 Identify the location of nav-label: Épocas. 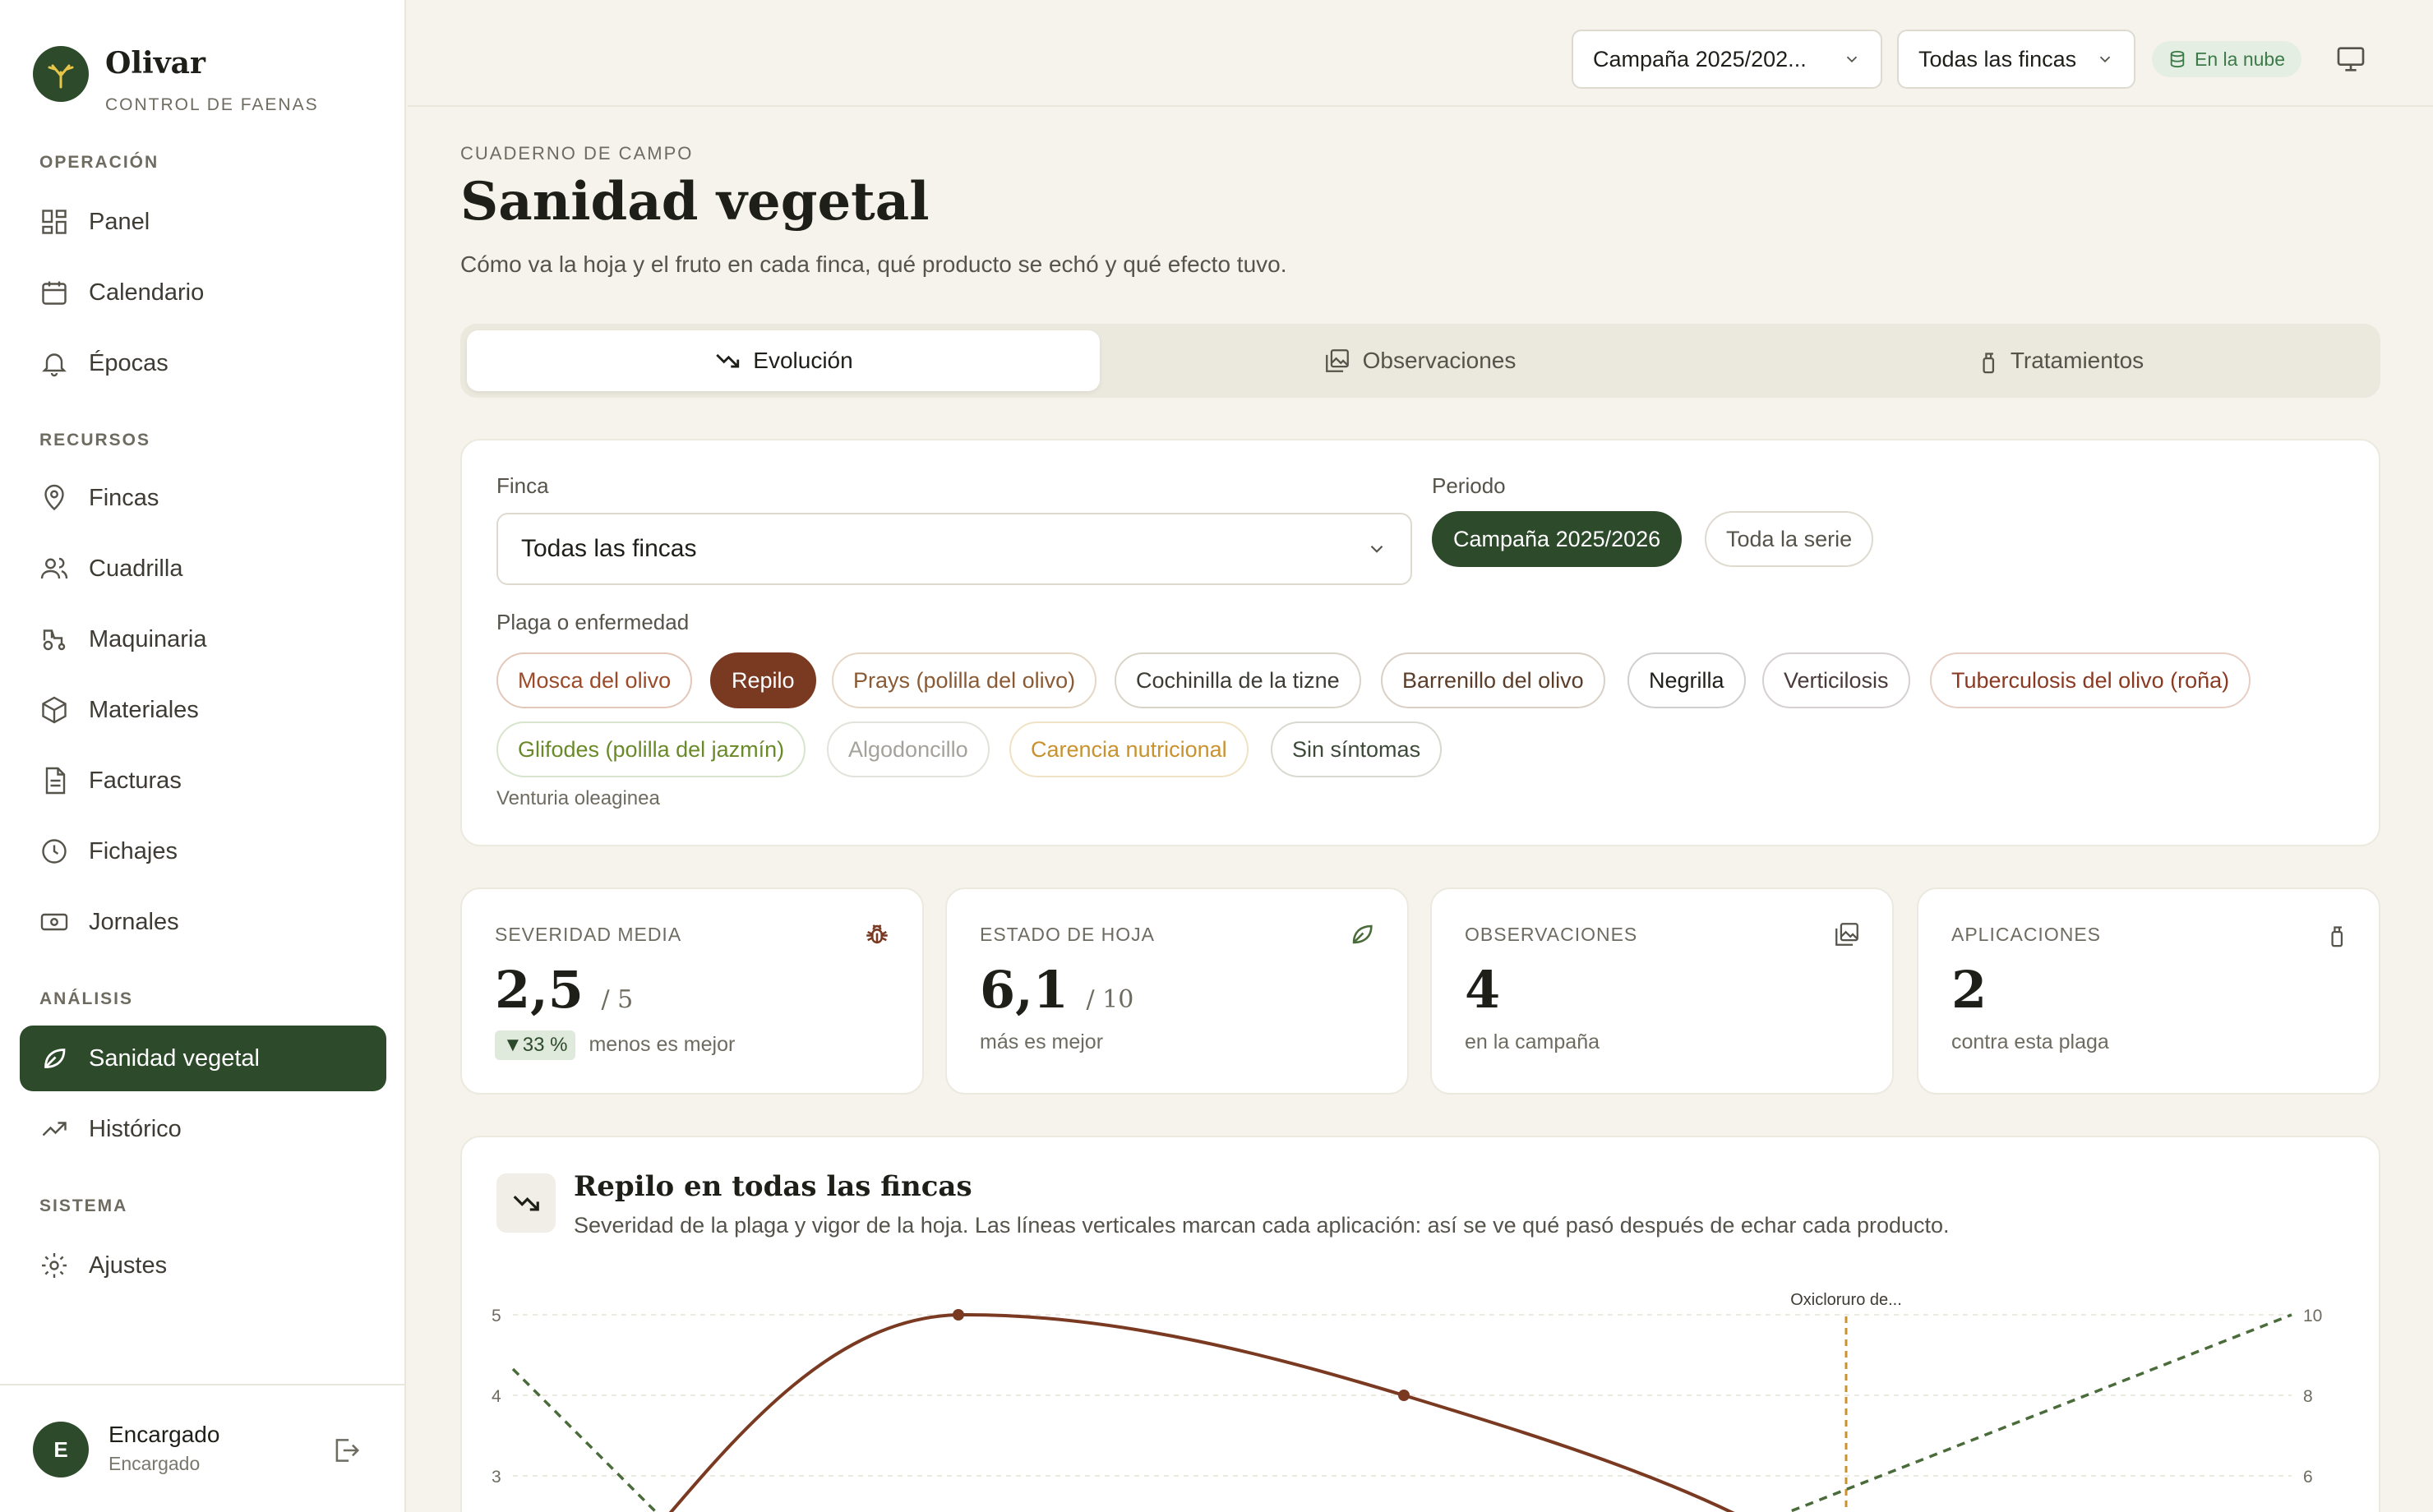
(129, 362).